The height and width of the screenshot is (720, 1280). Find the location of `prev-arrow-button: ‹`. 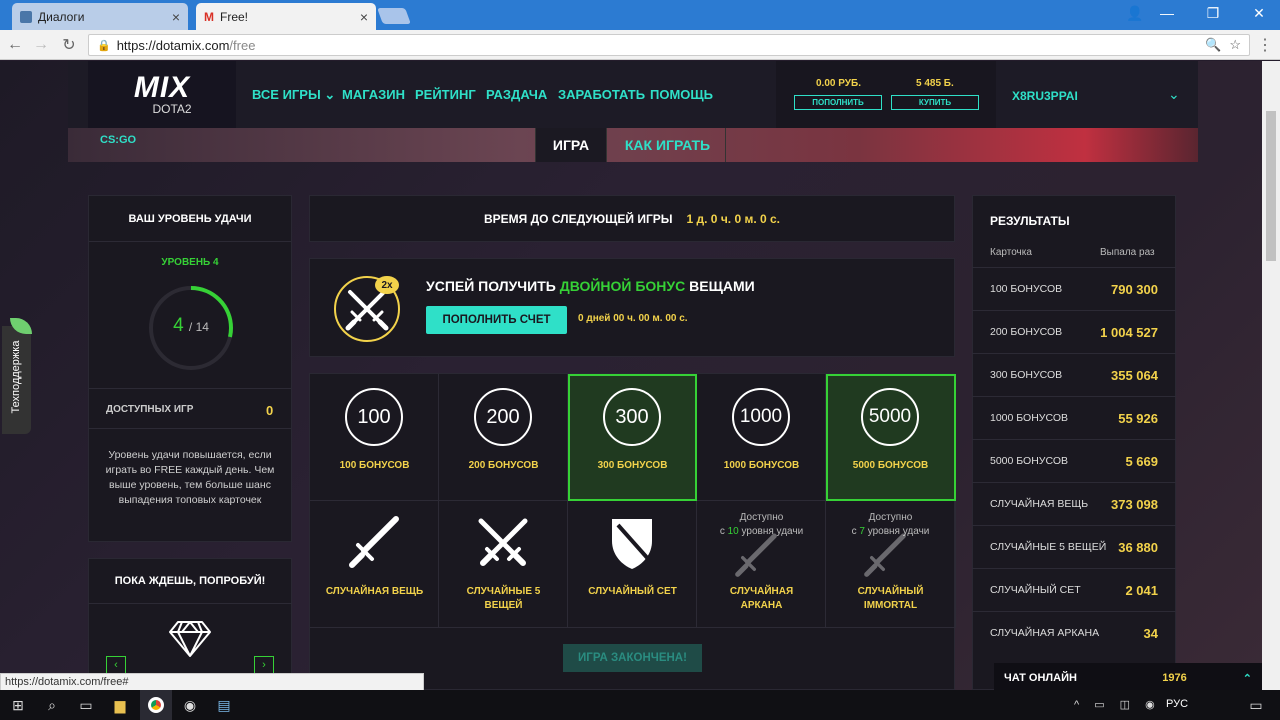

prev-arrow-button: ‹ is located at coordinates (116, 665).